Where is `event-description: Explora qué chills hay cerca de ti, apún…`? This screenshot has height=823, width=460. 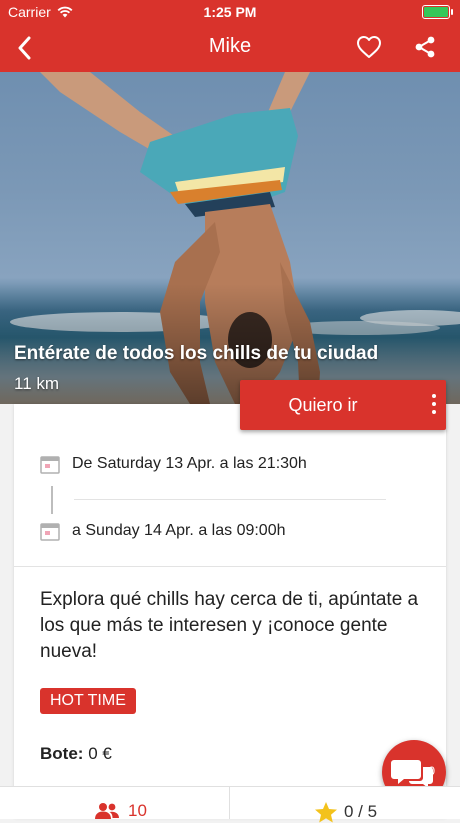 event-description: Explora qué chills hay cerca de ti, apún… is located at coordinates (229, 625).